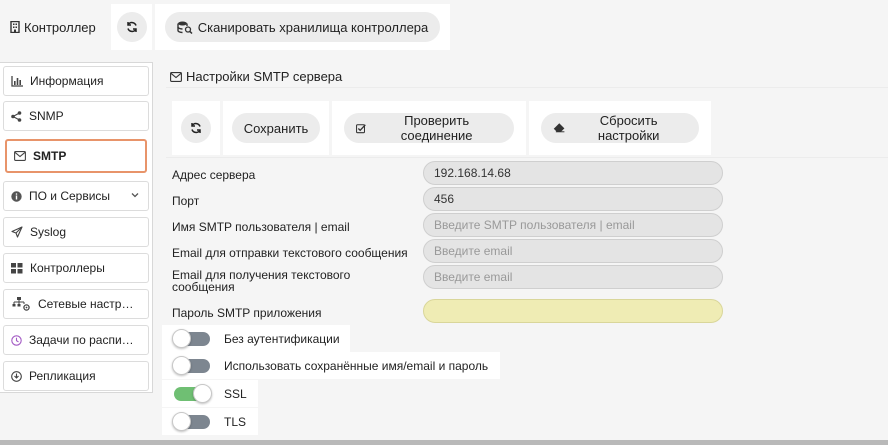 Image resolution: width=888 pixels, height=445 pixels. I want to click on no-auth-switch, so click(191, 338).